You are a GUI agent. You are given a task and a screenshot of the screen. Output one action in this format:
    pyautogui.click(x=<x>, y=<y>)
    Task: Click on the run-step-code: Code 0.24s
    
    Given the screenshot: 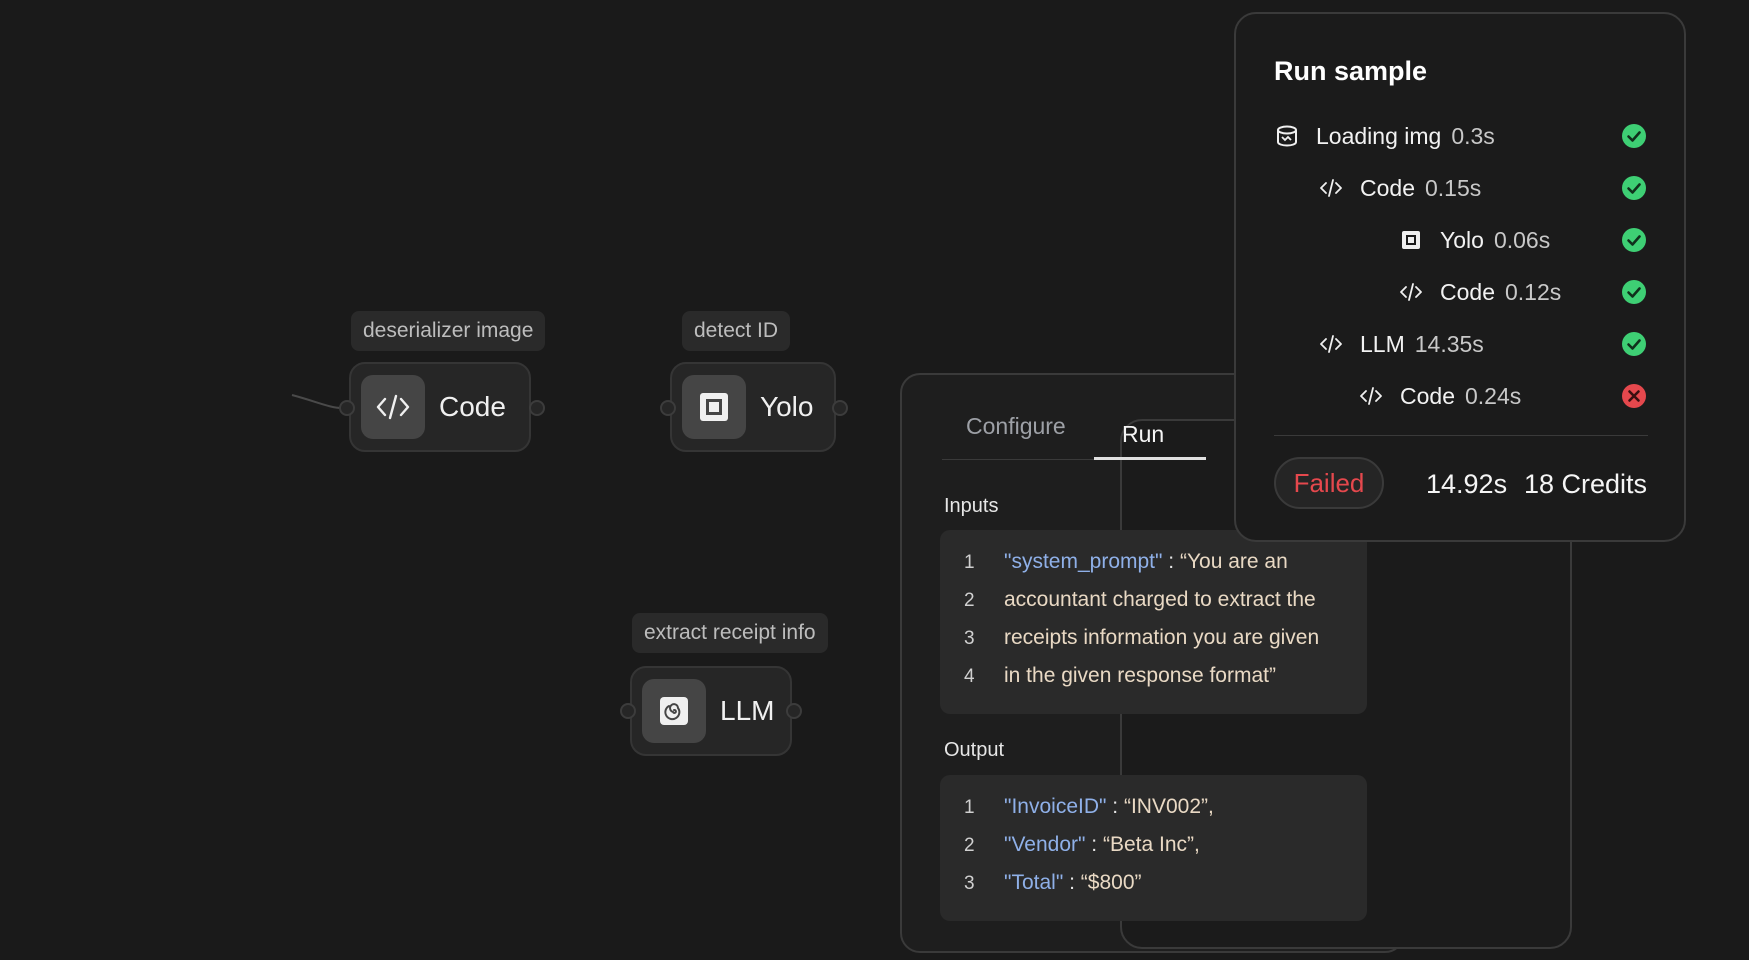 What is the action you would take?
    pyautogui.click(x=1439, y=396)
    